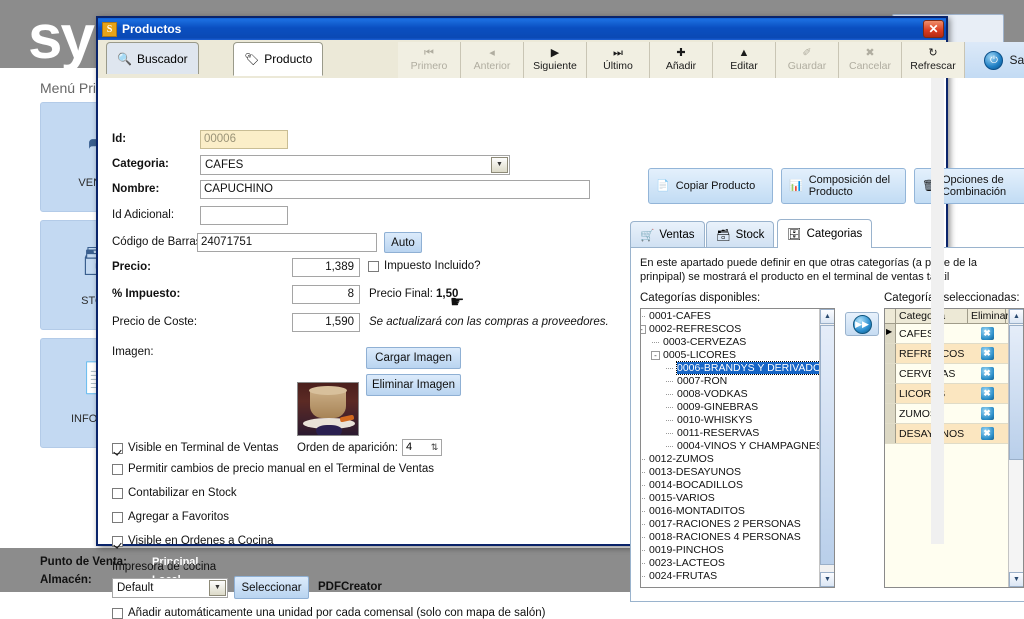 The width and height of the screenshot is (1024, 619). I want to click on visible-cocina-checkbox: Visible en Ordenes a Cocina, so click(193, 541).